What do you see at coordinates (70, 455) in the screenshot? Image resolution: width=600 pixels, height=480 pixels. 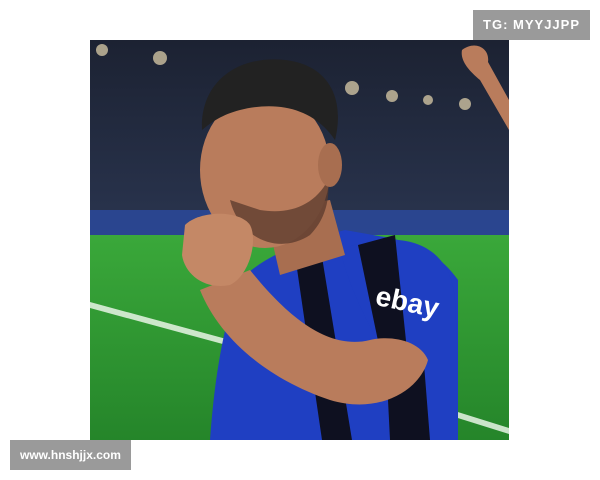 I see `site-watermark: www.hnshjjx.com` at bounding box center [70, 455].